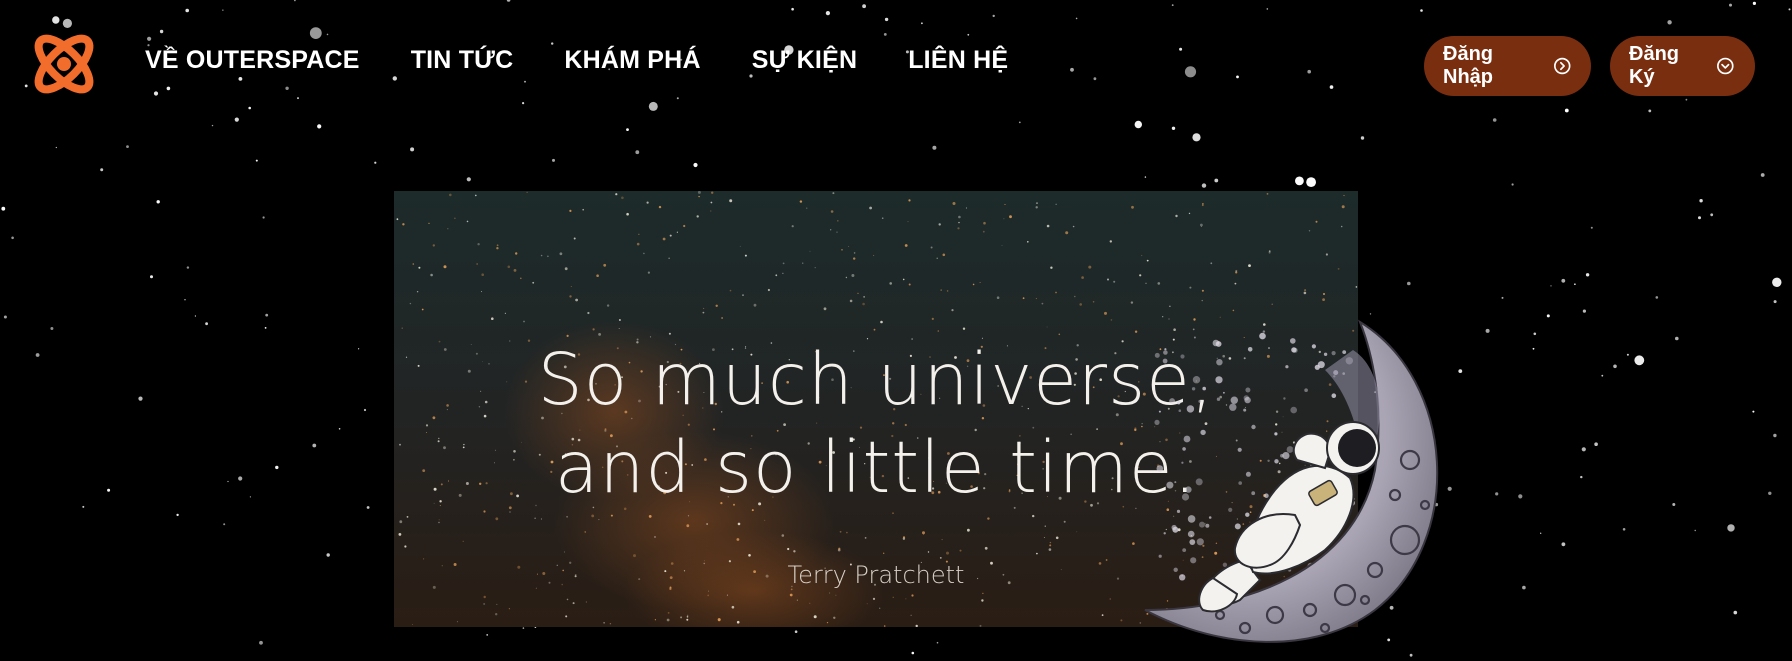 The height and width of the screenshot is (661, 1792). I want to click on login-label: Đăng Nhập, so click(1468, 65).